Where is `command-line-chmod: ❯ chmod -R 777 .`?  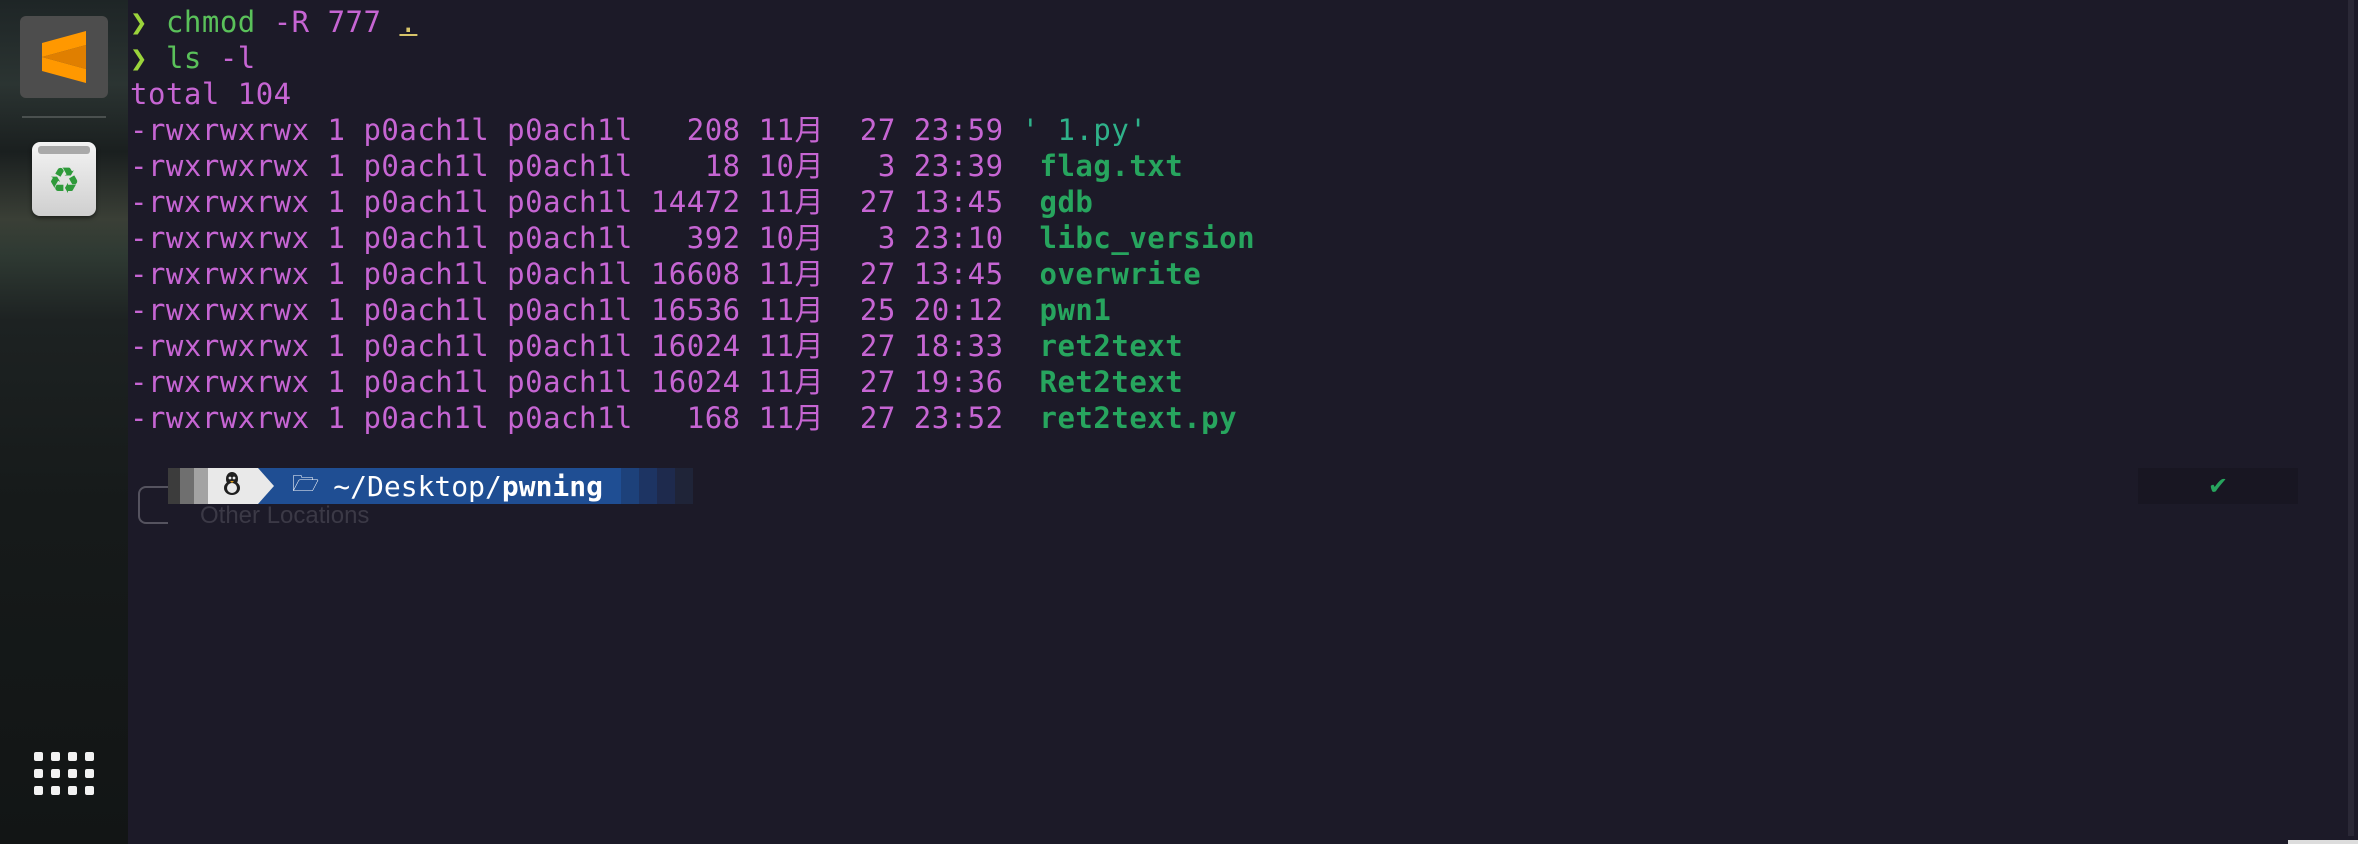
command-line-chmod: ❯ chmod -R 777 . is located at coordinates (273, 22).